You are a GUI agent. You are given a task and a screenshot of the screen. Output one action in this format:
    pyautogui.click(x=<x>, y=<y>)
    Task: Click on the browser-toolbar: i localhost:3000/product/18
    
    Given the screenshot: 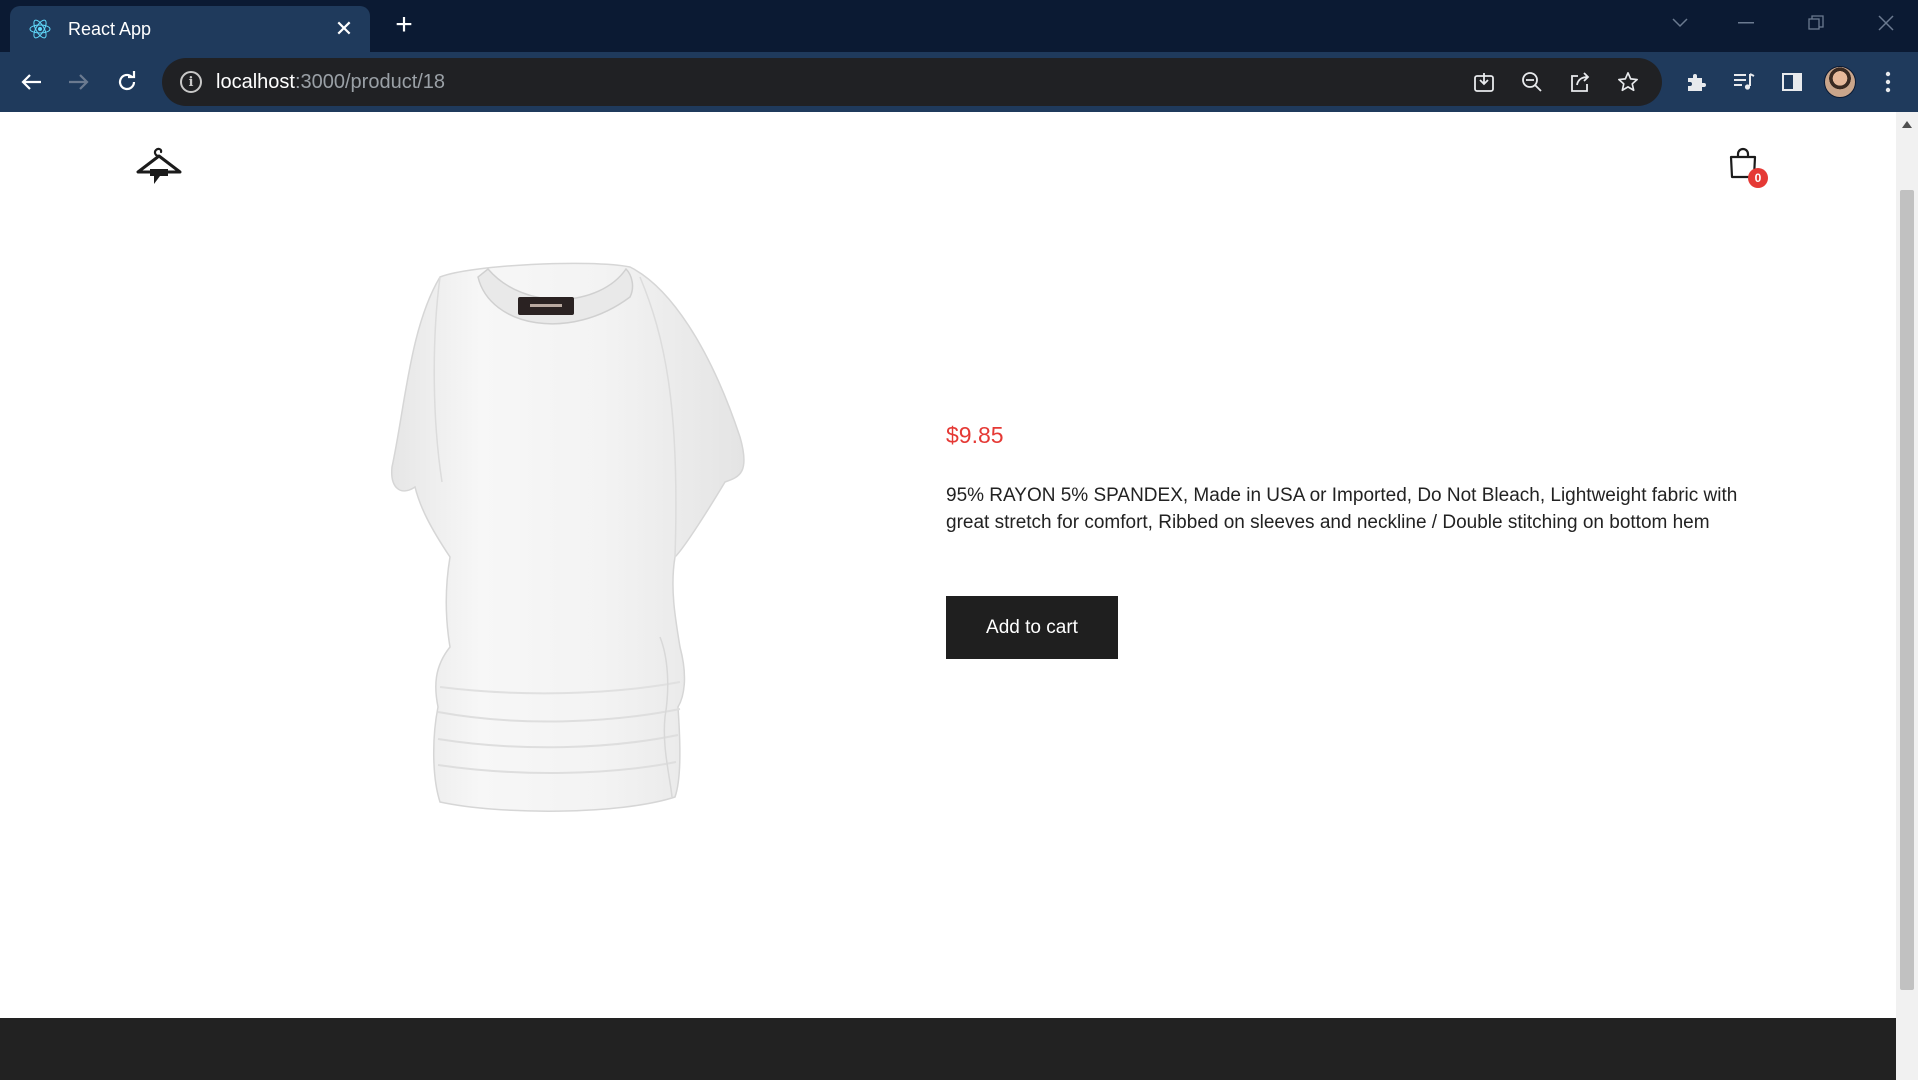 What is the action you would take?
    pyautogui.click(x=959, y=82)
    